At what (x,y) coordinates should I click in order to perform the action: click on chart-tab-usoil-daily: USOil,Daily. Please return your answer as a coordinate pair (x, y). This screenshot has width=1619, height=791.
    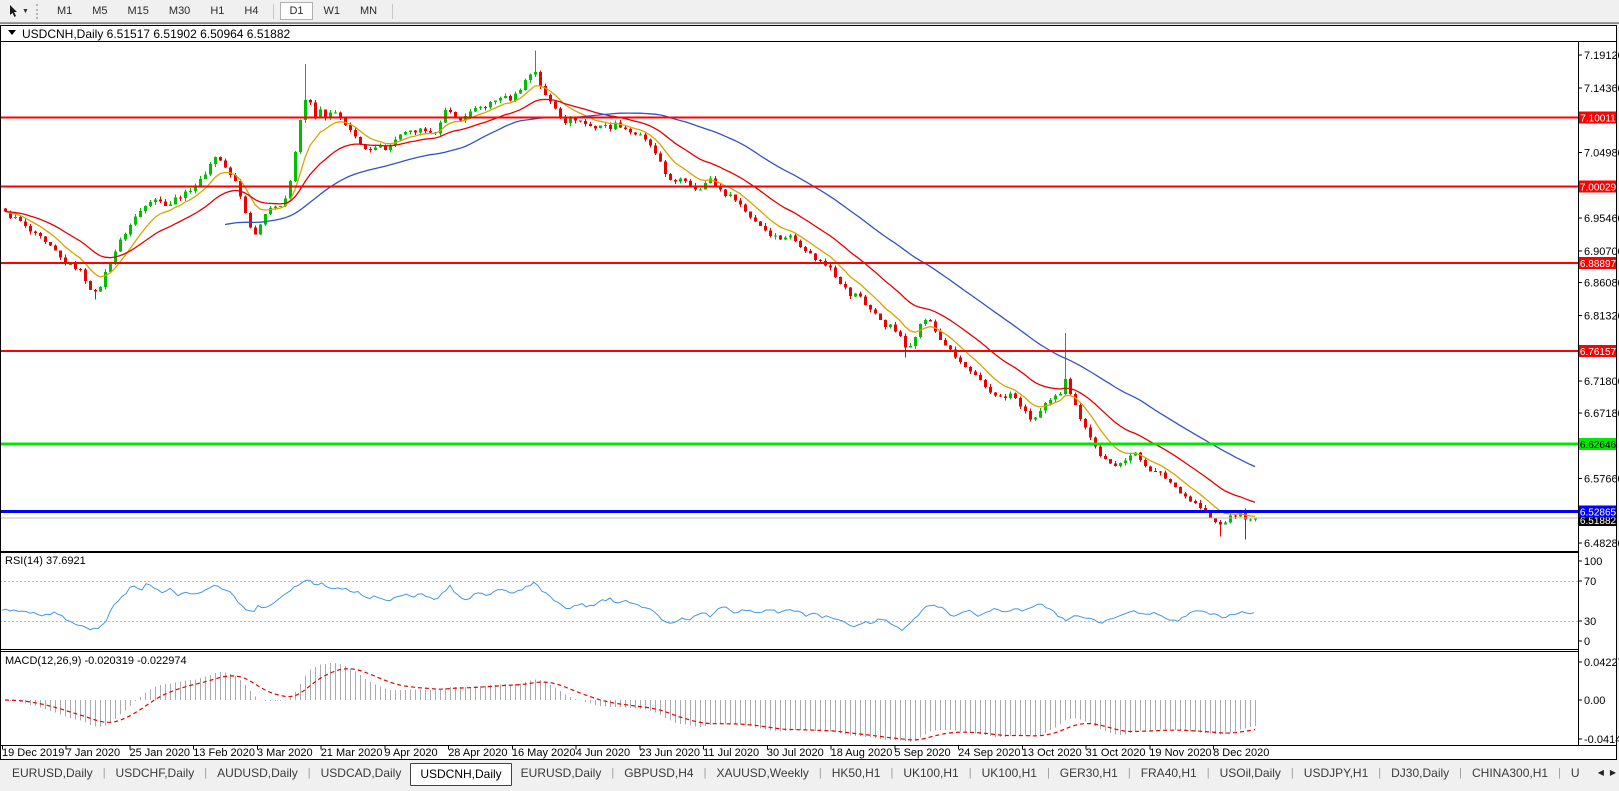
    Looking at the image, I should click on (1250, 773).